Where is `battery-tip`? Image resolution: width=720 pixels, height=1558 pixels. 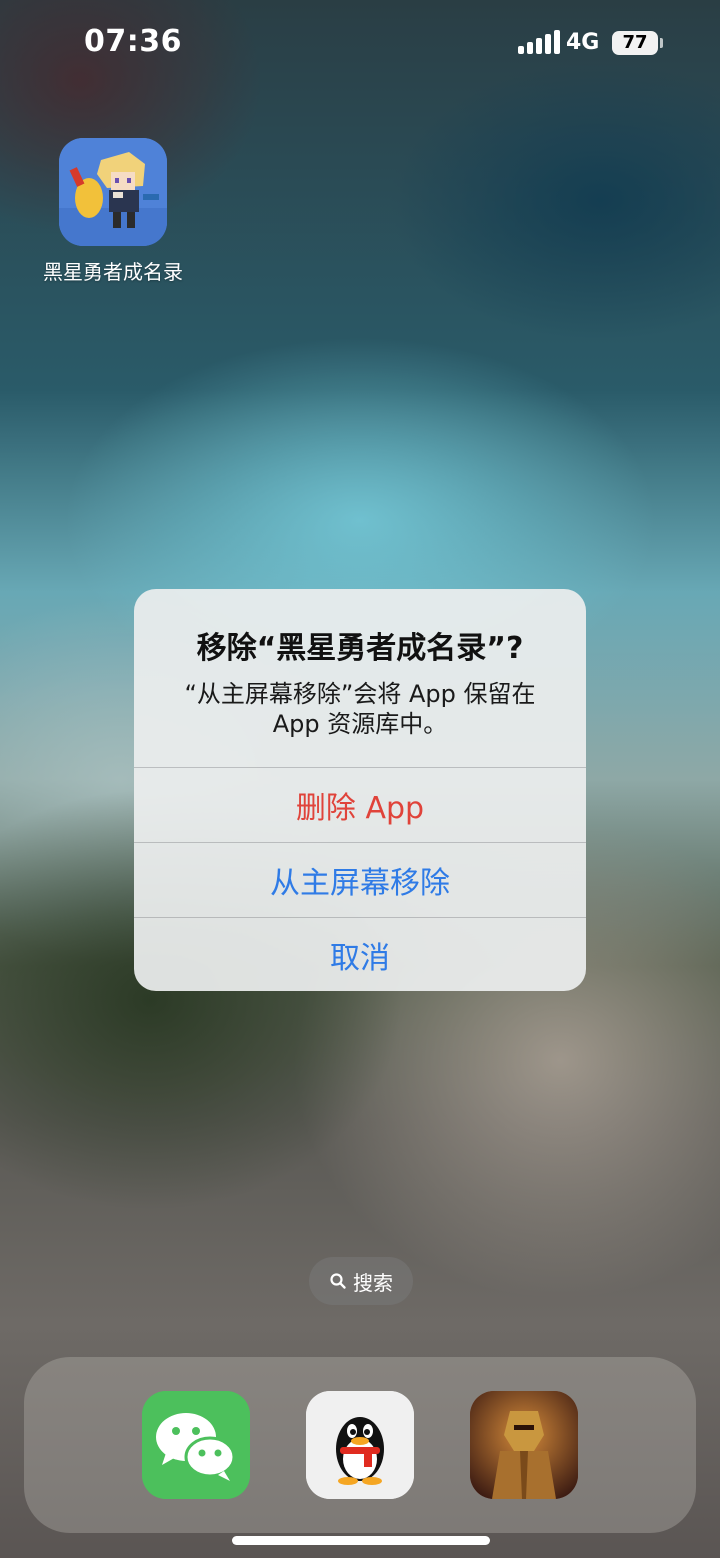 battery-tip is located at coordinates (661, 43).